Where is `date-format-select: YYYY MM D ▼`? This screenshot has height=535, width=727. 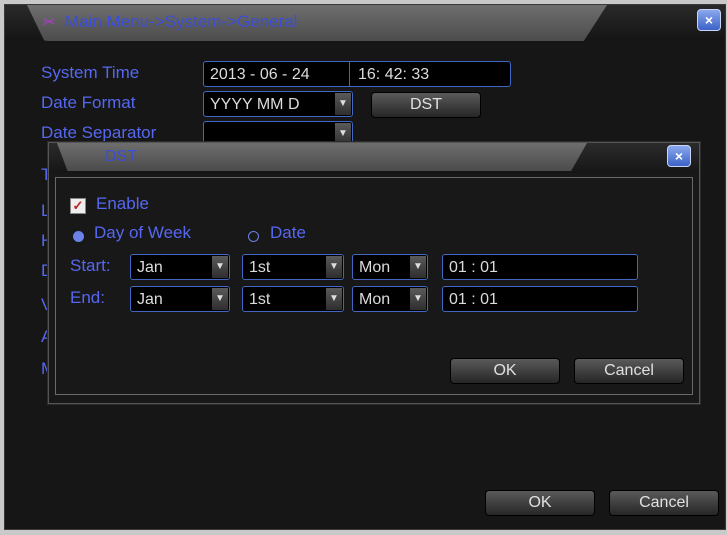 date-format-select: YYYY MM D ▼ is located at coordinates (278, 104).